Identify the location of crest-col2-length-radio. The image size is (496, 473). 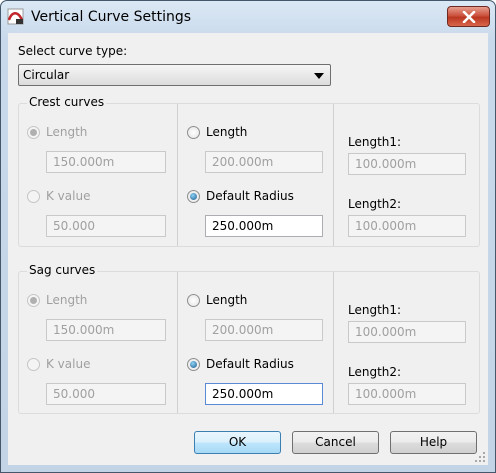
(193, 132).